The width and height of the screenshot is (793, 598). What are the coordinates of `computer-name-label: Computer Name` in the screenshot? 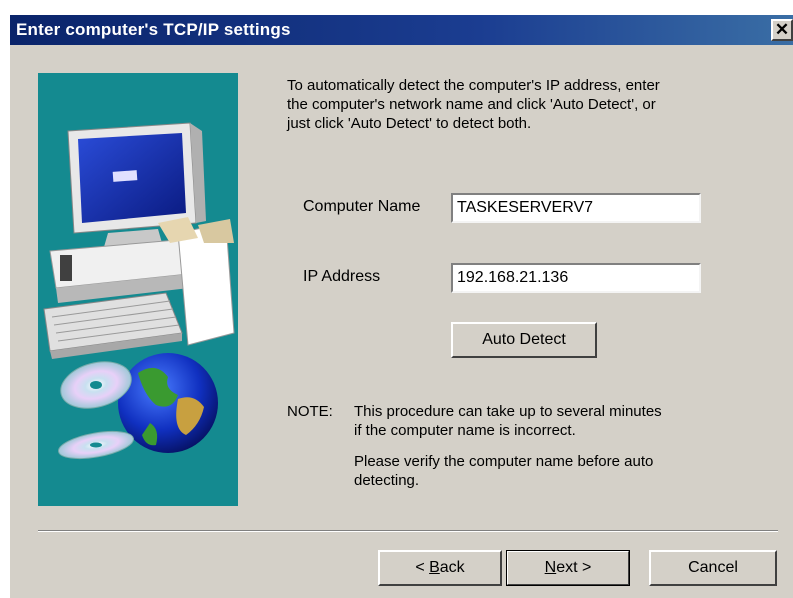 It's located at (362, 206).